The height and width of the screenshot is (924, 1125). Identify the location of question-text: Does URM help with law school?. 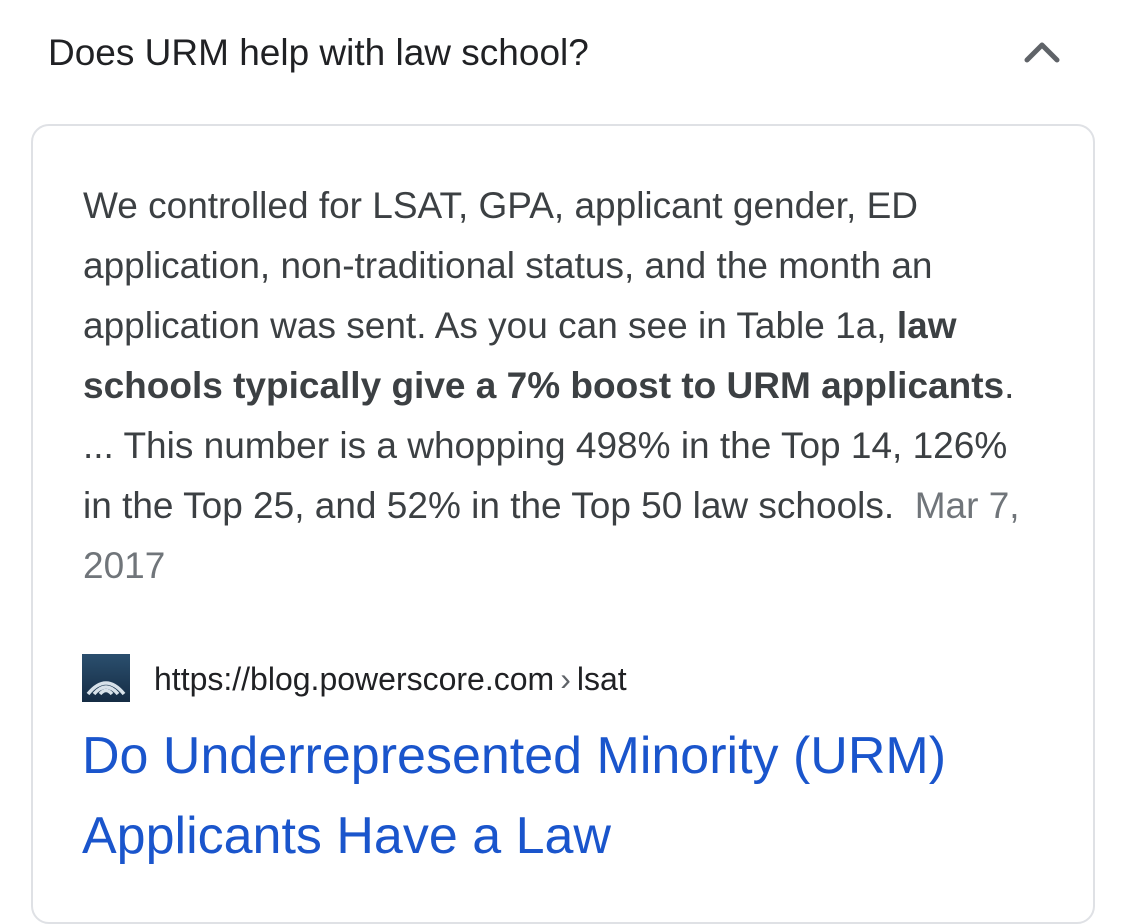
(318, 52).